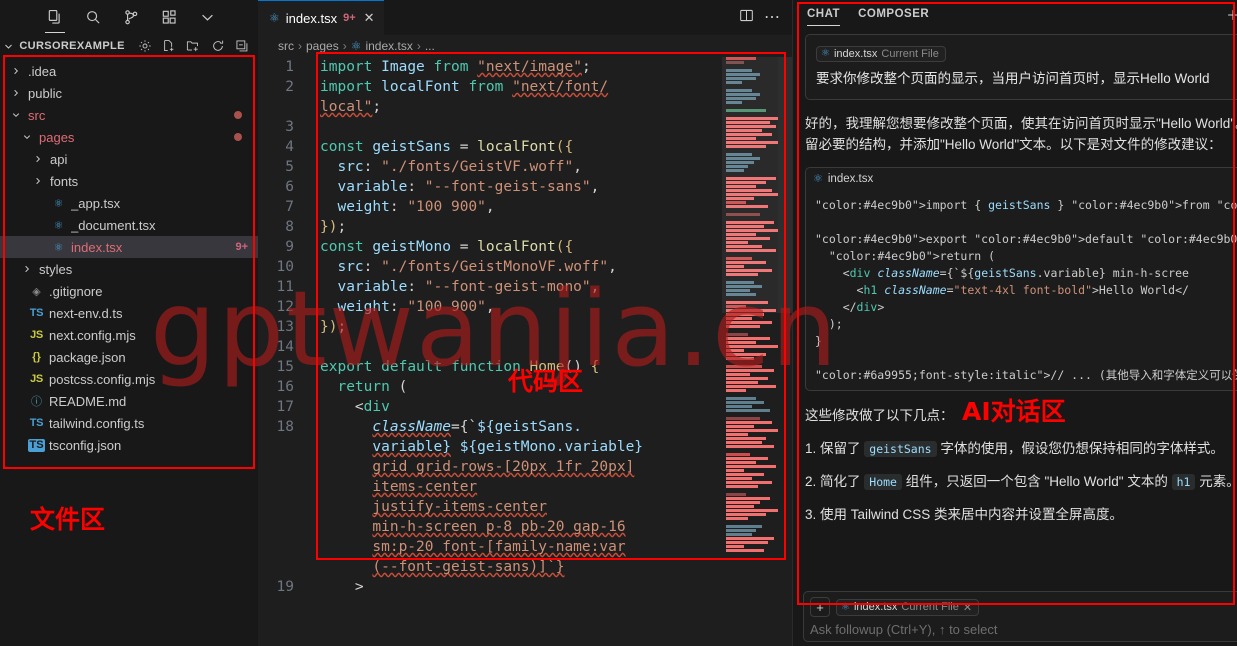  What do you see at coordinates (746, 18) in the screenshot?
I see `split-editor-icon` at bounding box center [746, 18].